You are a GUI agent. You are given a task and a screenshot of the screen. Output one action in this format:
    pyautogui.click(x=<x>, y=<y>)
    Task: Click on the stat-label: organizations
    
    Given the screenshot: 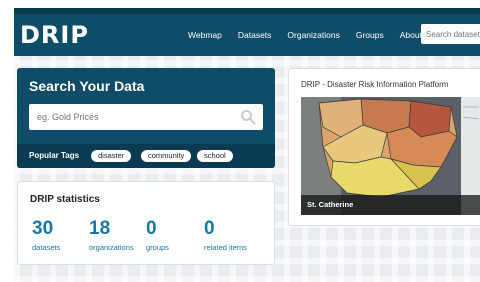 What is the action you would take?
    pyautogui.click(x=111, y=247)
    